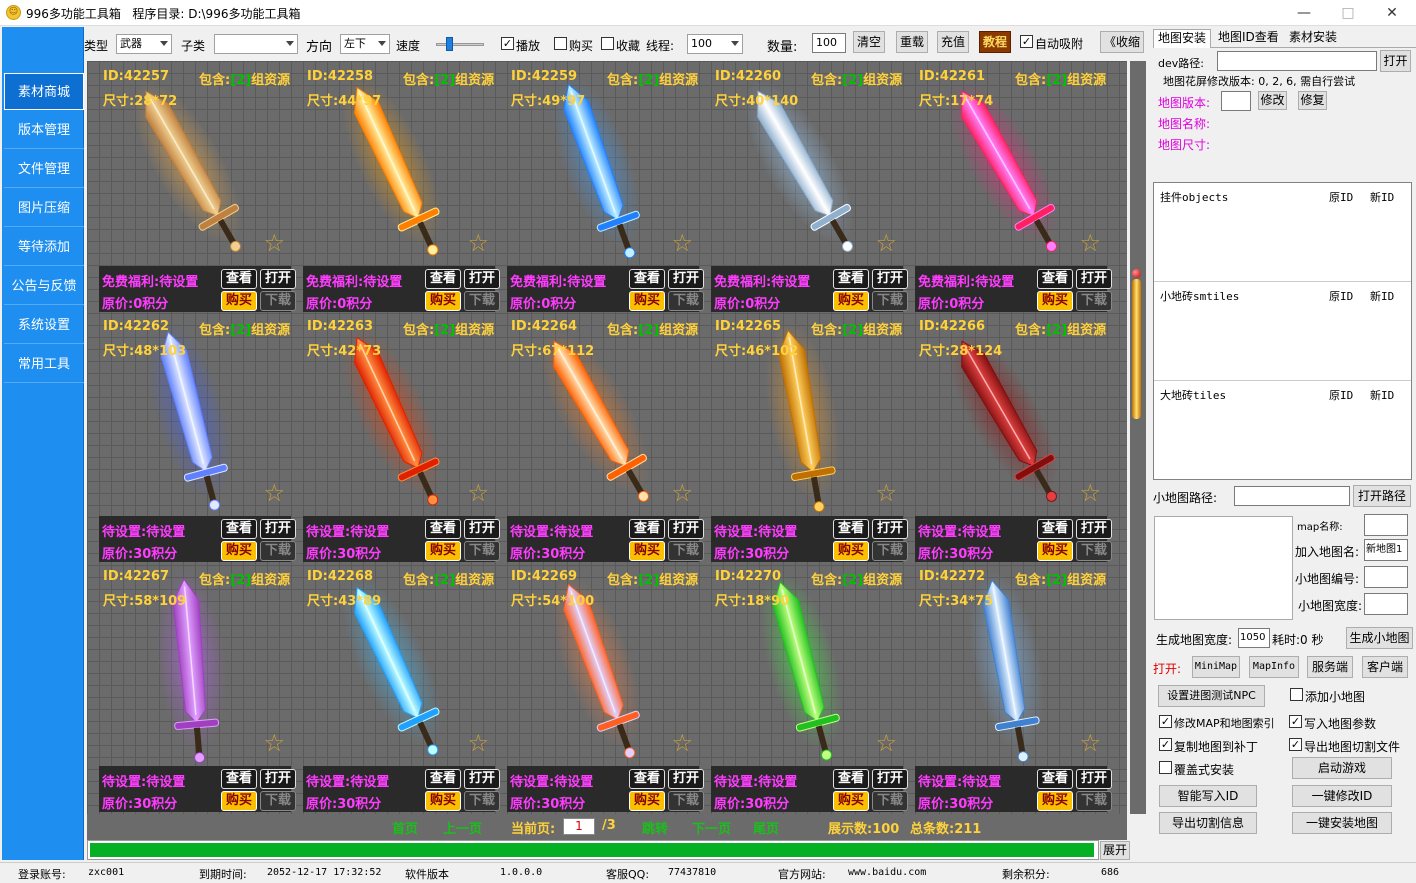  What do you see at coordinates (460, 44) in the screenshot?
I see `speed-slider-track` at bounding box center [460, 44].